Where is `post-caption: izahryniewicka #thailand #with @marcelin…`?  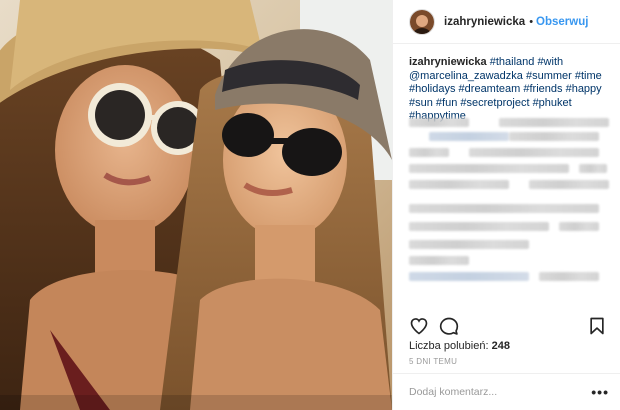
post-caption: izahryniewicka #thailand #with @marcelin… is located at coordinates (506, 84).